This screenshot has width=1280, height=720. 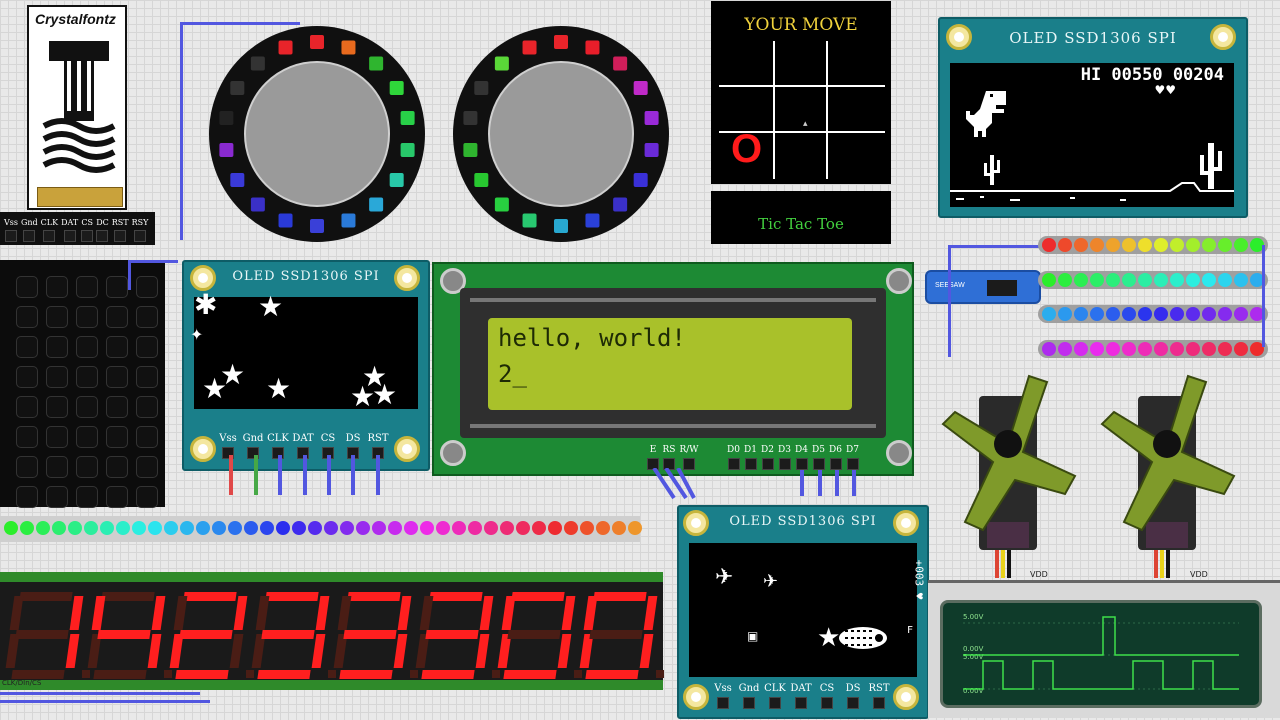 What do you see at coordinates (827, 696) in the screenshot?
I see `pin-cs: CS` at bounding box center [827, 696].